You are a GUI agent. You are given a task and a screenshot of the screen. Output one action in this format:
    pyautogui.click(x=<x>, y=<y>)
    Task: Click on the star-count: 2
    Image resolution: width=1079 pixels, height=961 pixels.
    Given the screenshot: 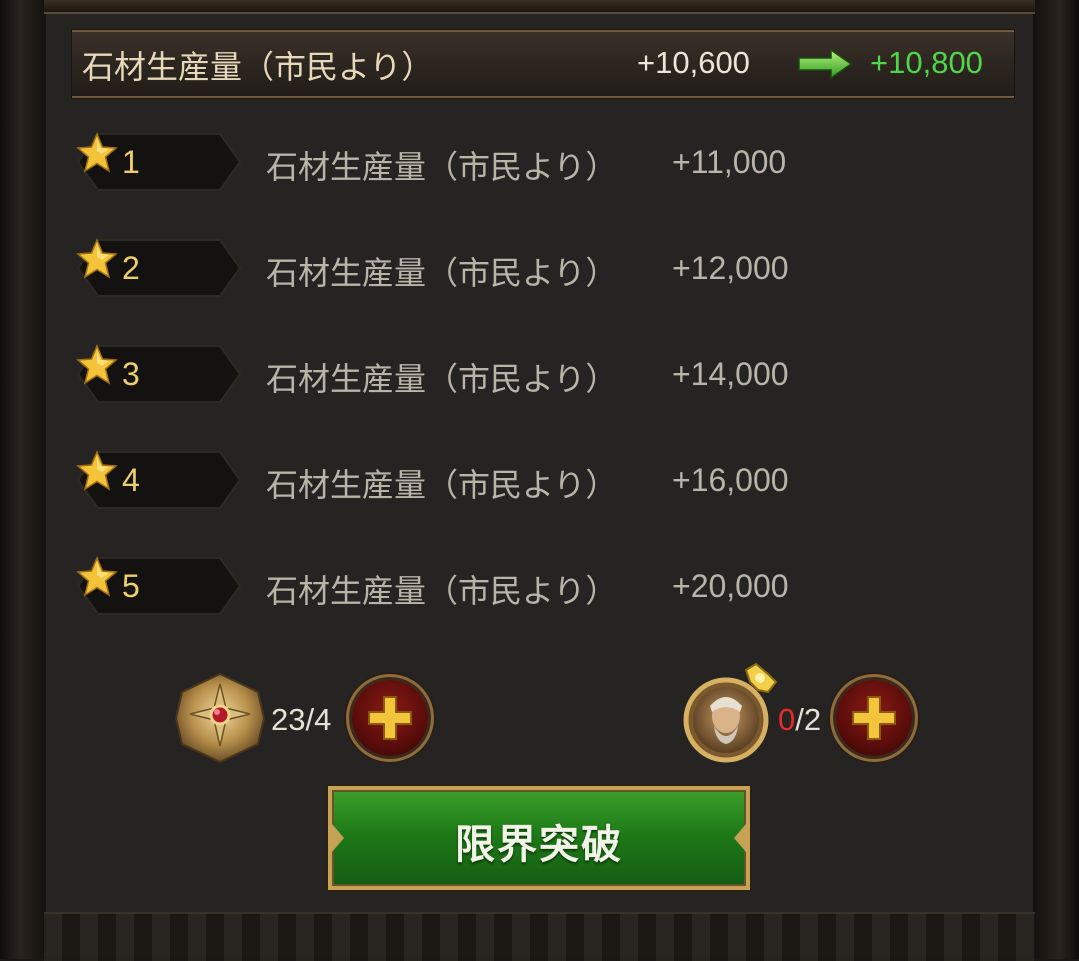 What is the action you would take?
    pyautogui.click(x=131, y=268)
    